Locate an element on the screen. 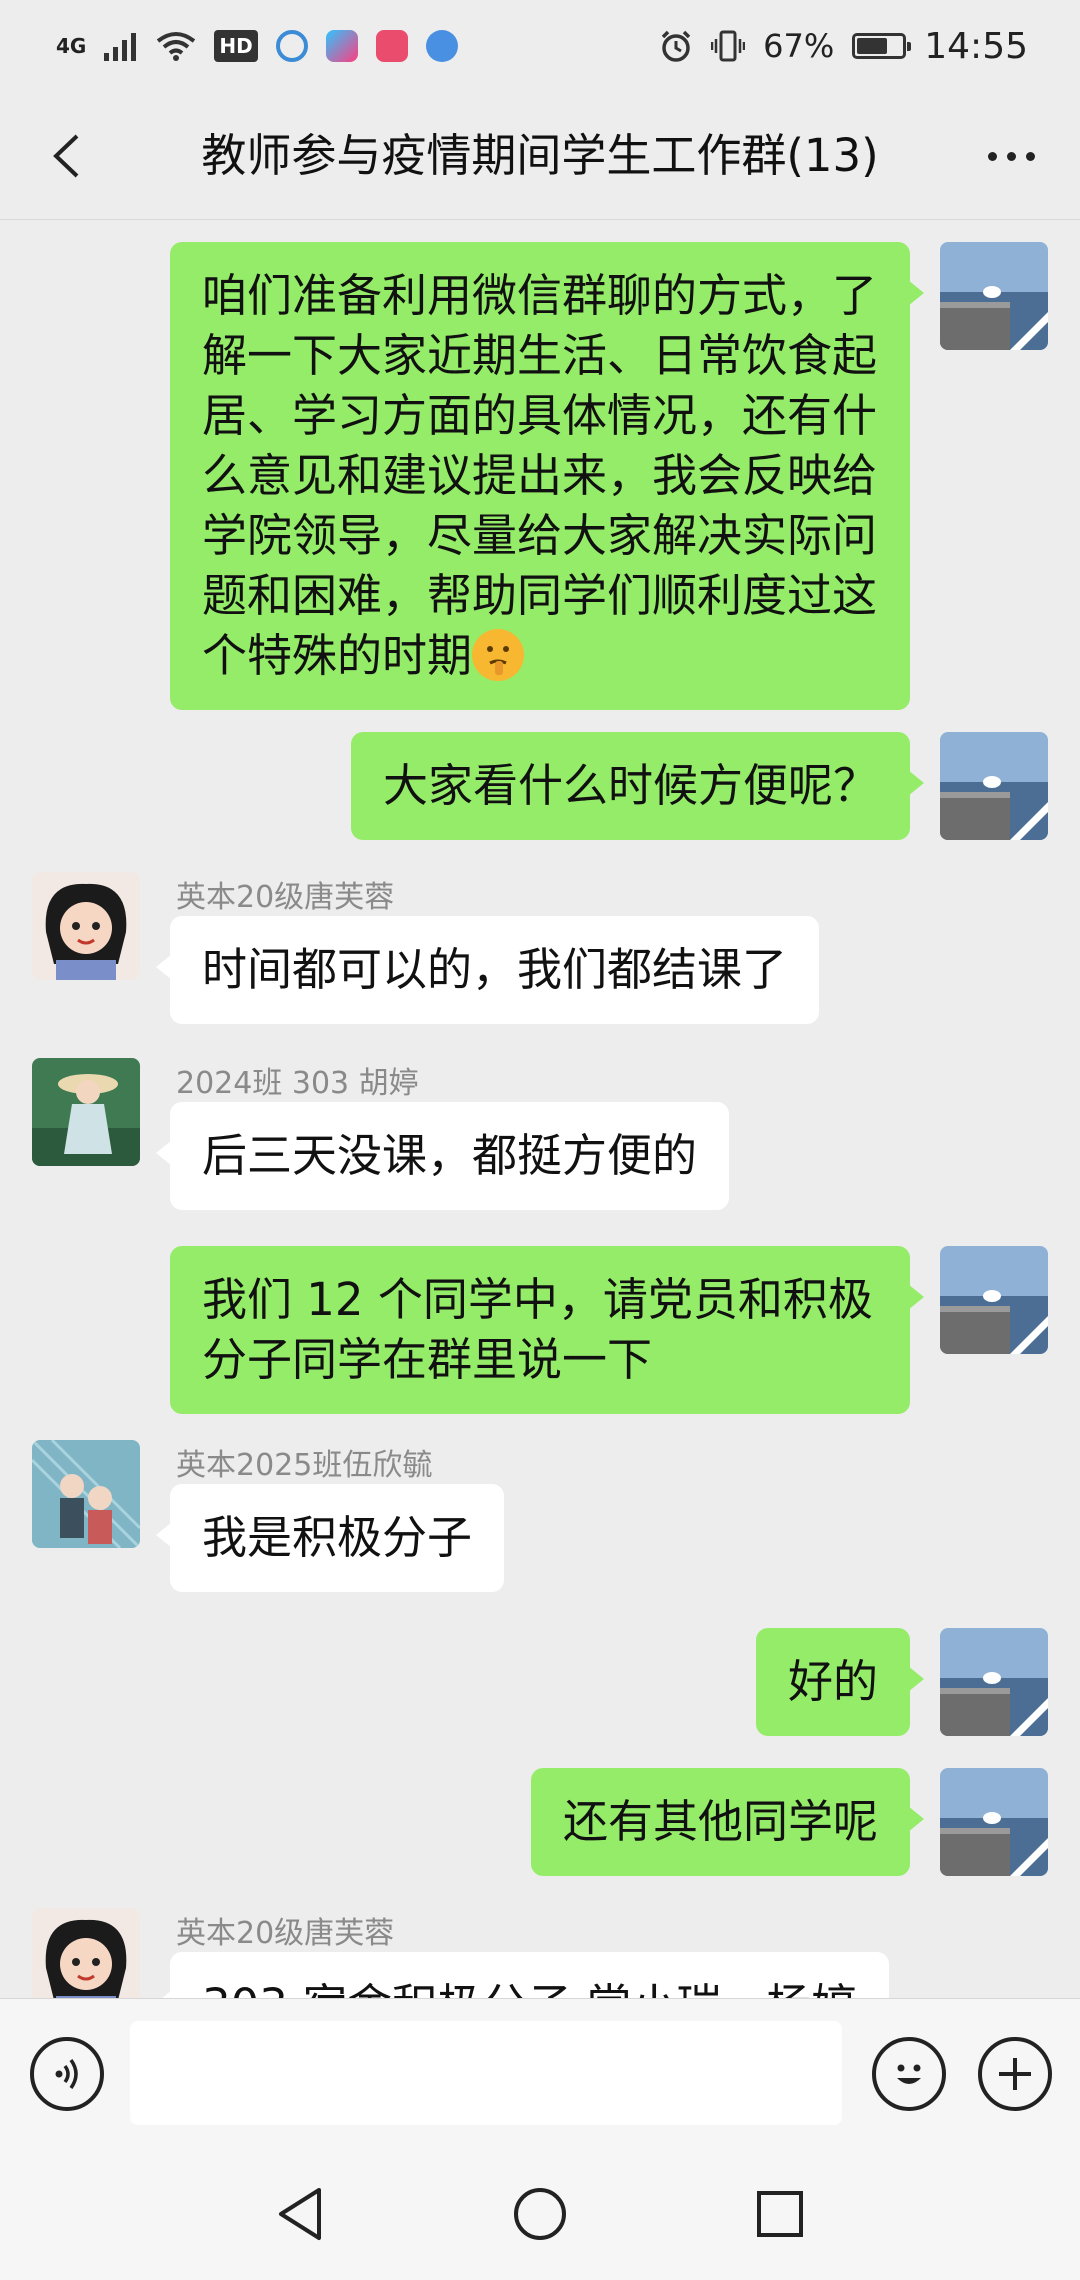 The height and width of the screenshot is (2280, 1080). vibrate-icon is located at coordinates (728, 46).